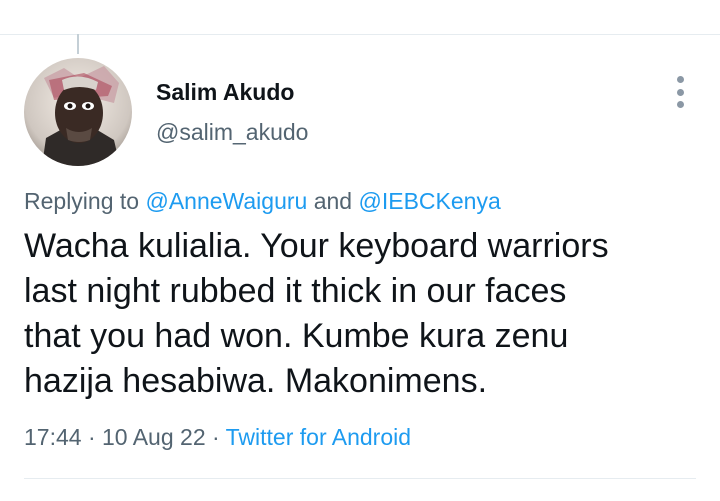  What do you see at coordinates (429, 201) in the screenshot?
I see `mention-link: @IEBCKenya` at bounding box center [429, 201].